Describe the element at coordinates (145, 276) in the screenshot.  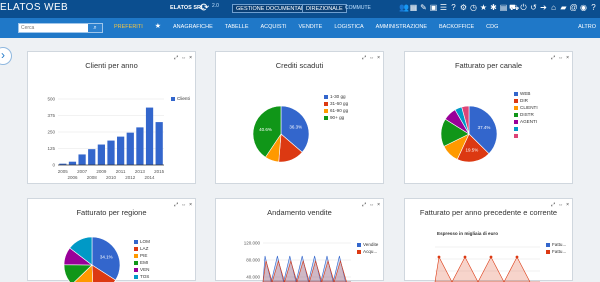
I see `legend-tos: TOS` at that location.